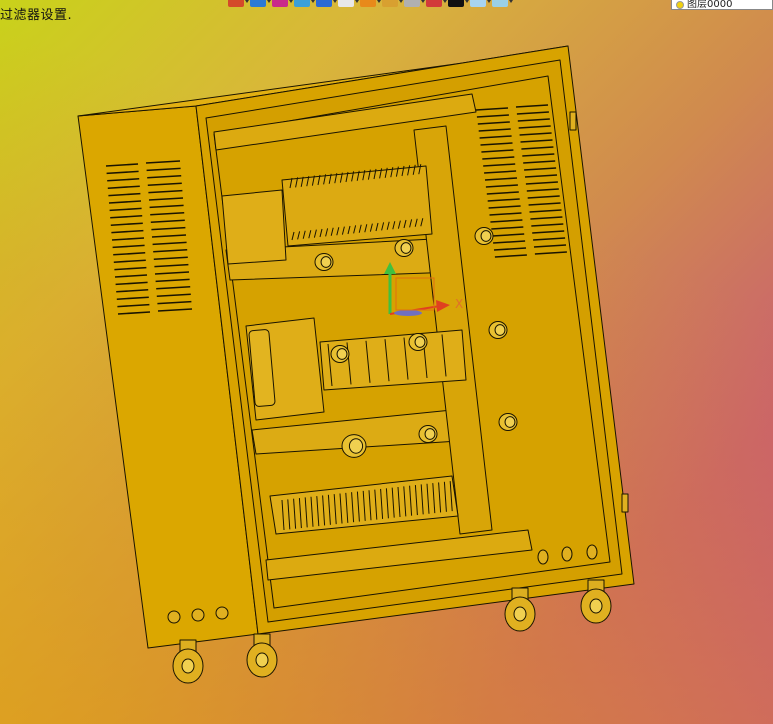  I want to click on hinge-top, so click(573, 121).